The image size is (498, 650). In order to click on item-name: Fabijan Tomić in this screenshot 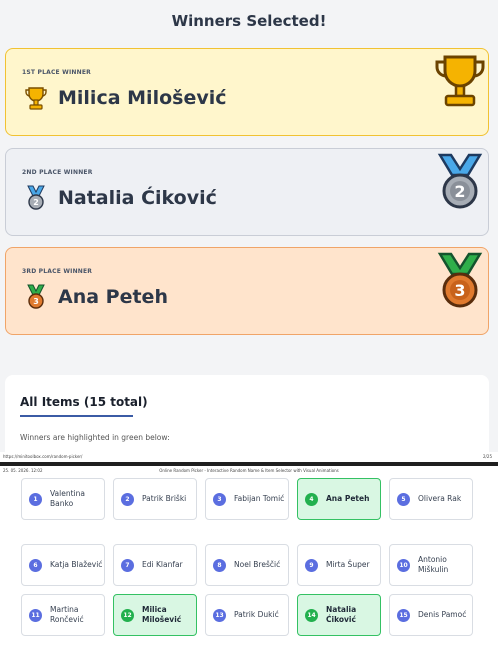, I will do `click(259, 498)`.